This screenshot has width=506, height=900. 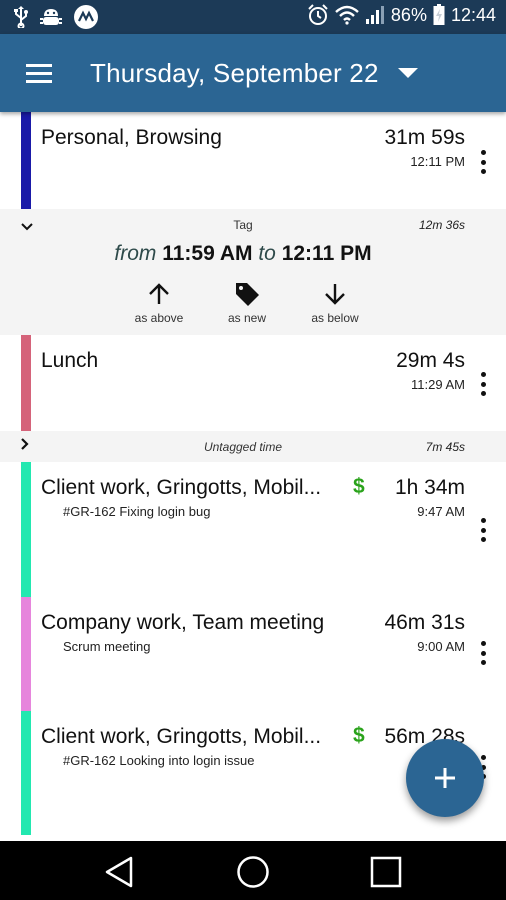 What do you see at coordinates (135, 253) in the screenshot?
I see `from-word: from` at bounding box center [135, 253].